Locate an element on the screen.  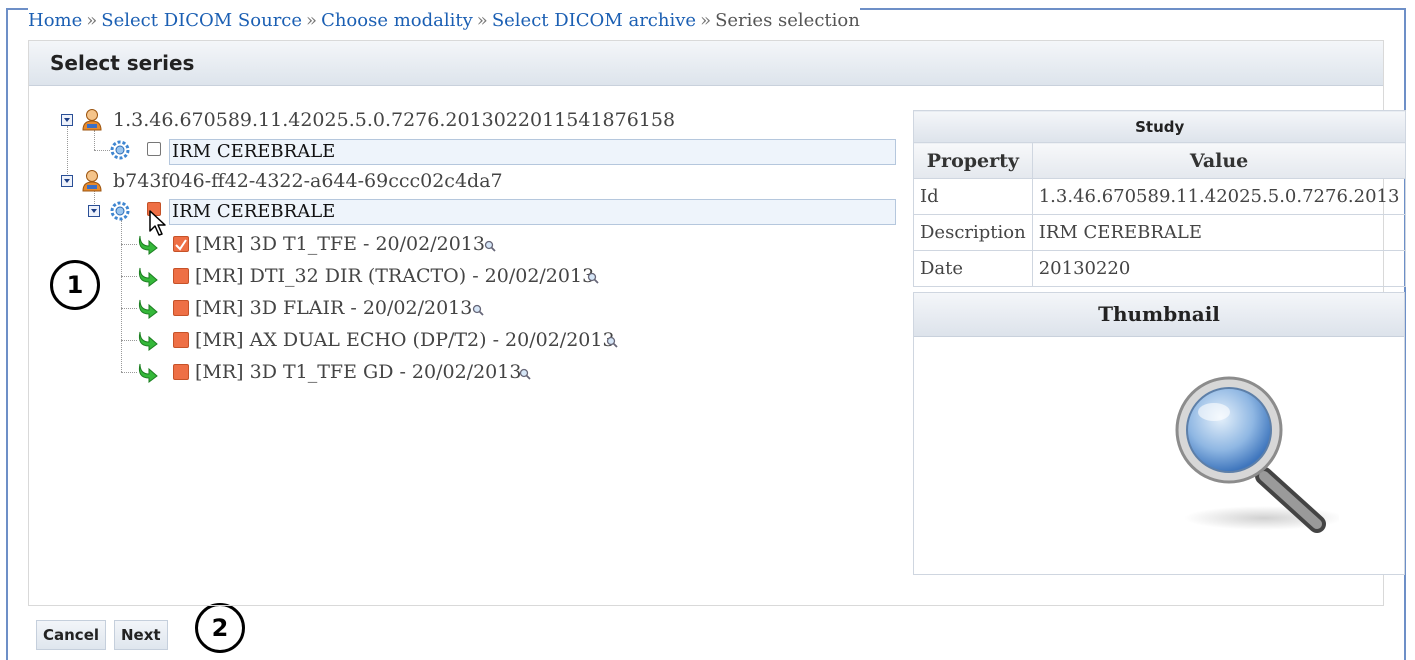
panel-bottom-divider is located at coordinates (706, 605).